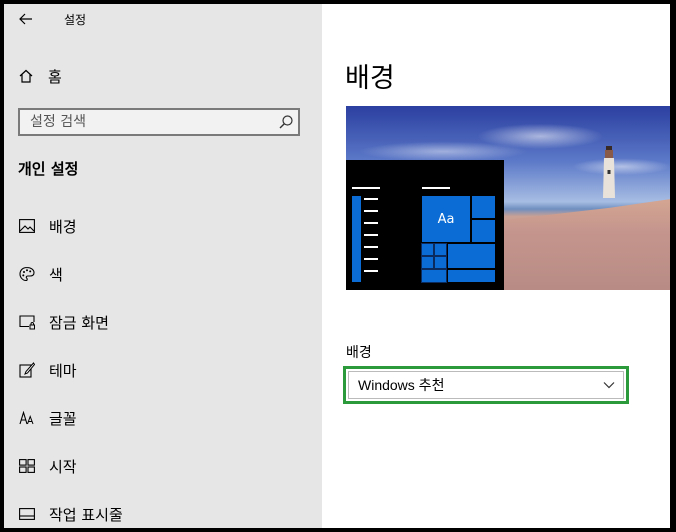 The image size is (676, 532). What do you see at coordinates (163, 509) in the screenshot?
I see `sidebar-item-taskbar: 작업 표시줄` at bounding box center [163, 509].